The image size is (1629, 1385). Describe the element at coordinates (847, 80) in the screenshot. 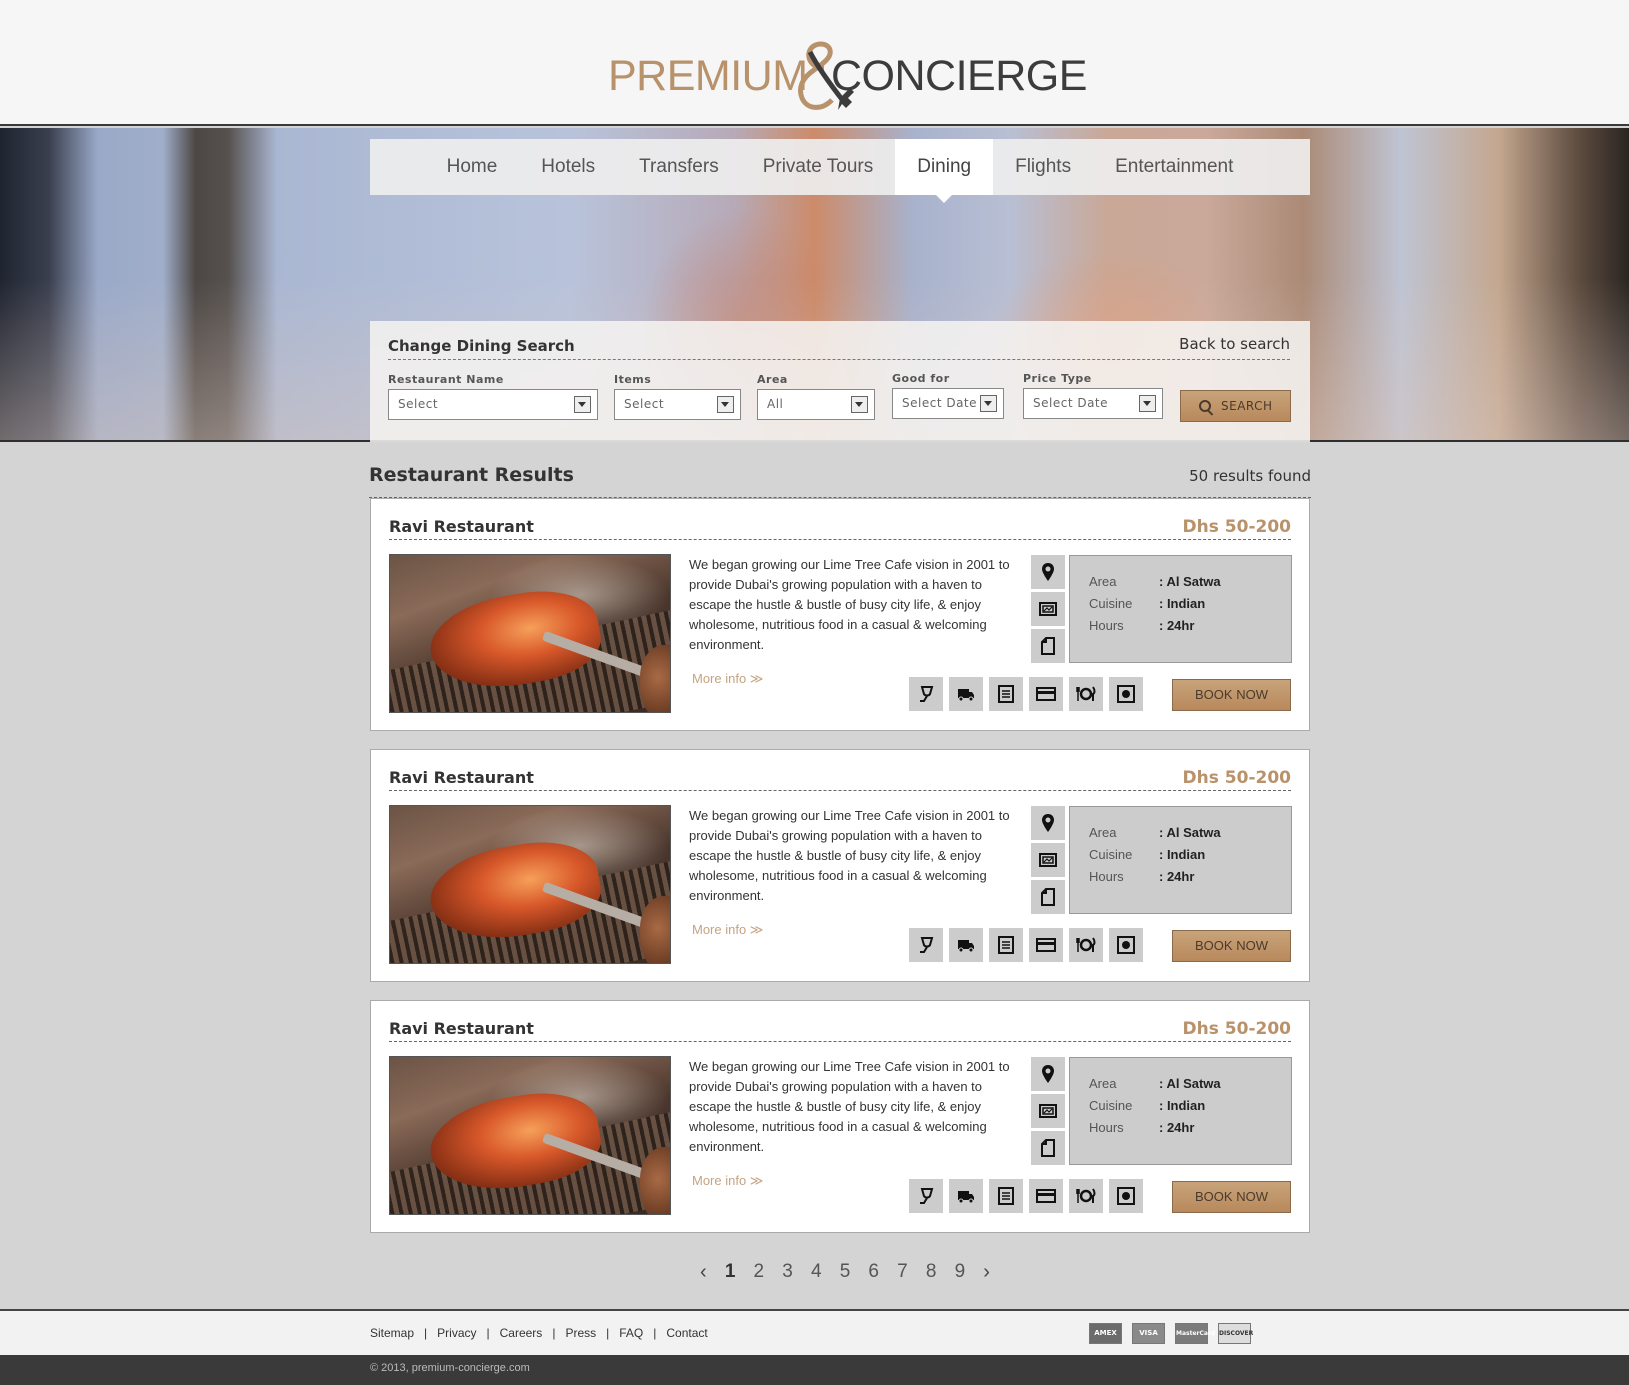

I see `logo: PREMIUM CONCIERGE` at that location.